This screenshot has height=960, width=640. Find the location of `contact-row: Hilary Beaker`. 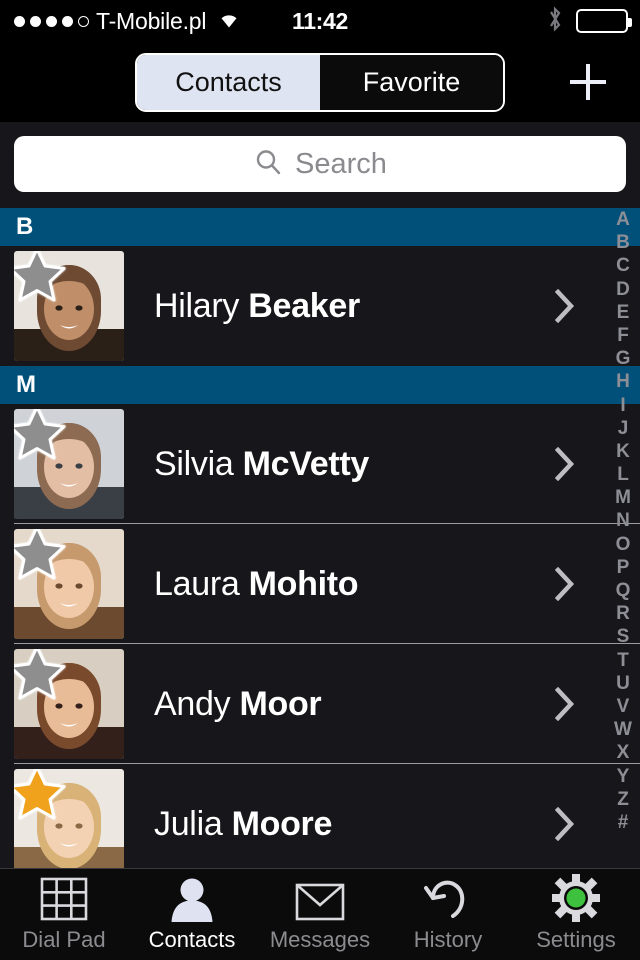

contact-row: Hilary Beaker is located at coordinates (320, 306).